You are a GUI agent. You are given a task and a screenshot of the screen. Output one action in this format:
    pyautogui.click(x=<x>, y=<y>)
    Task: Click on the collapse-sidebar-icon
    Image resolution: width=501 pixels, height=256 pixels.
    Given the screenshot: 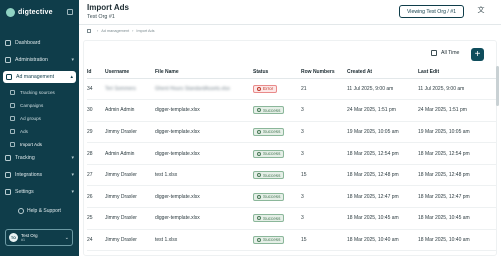 What is the action you would take?
    pyautogui.click(x=70, y=12)
    